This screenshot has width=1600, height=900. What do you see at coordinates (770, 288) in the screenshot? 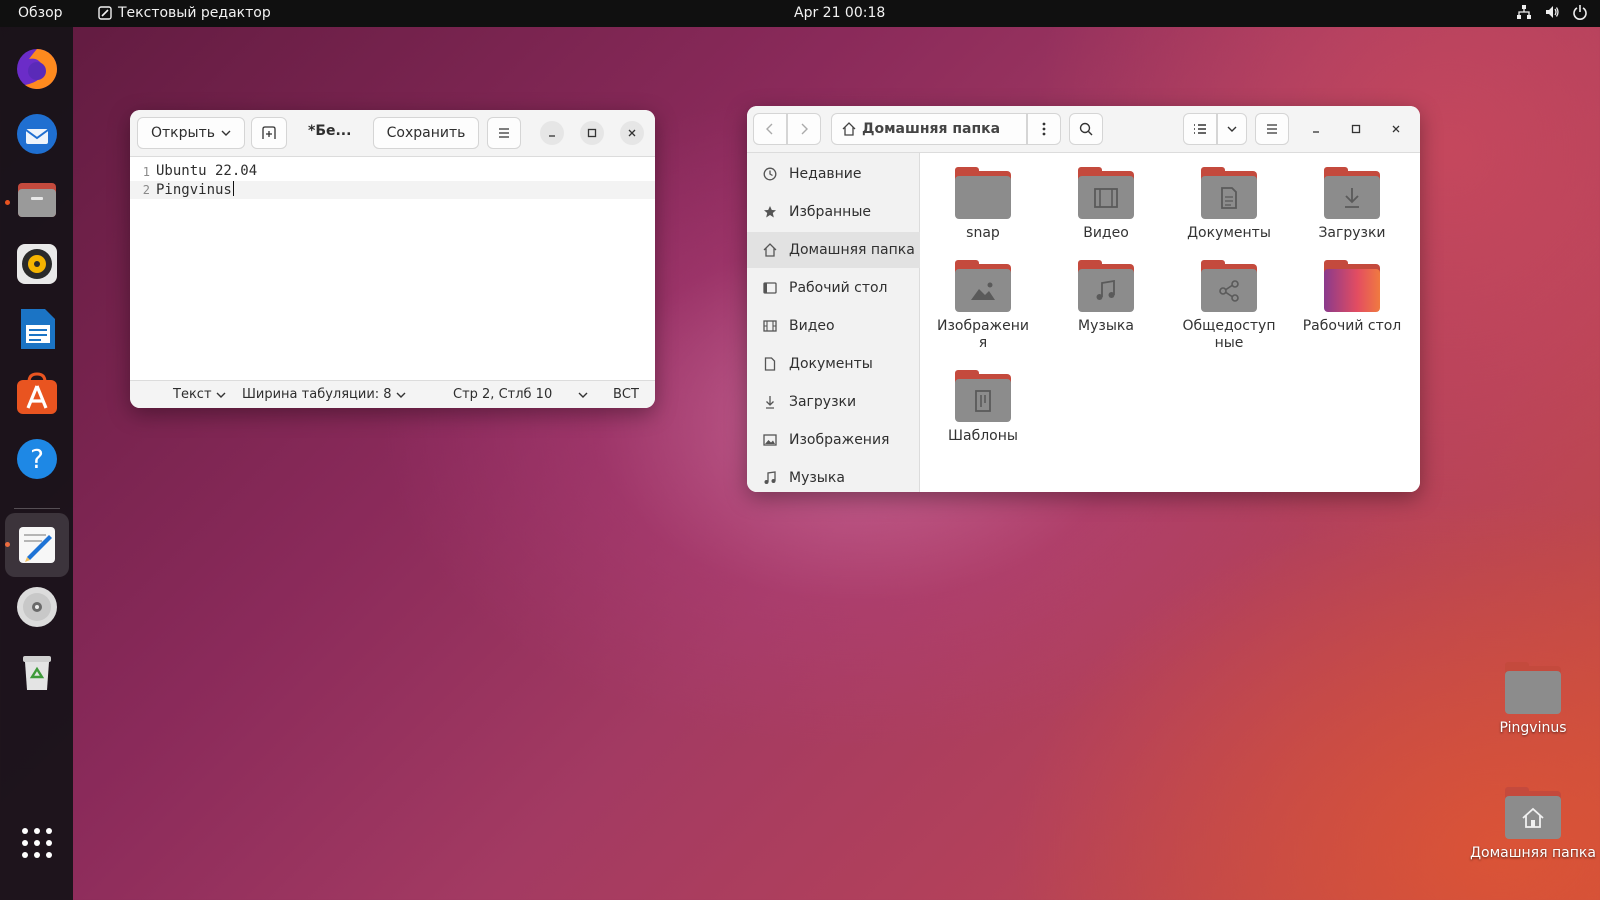
I see `desktop-icon` at bounding box center [770, 288].